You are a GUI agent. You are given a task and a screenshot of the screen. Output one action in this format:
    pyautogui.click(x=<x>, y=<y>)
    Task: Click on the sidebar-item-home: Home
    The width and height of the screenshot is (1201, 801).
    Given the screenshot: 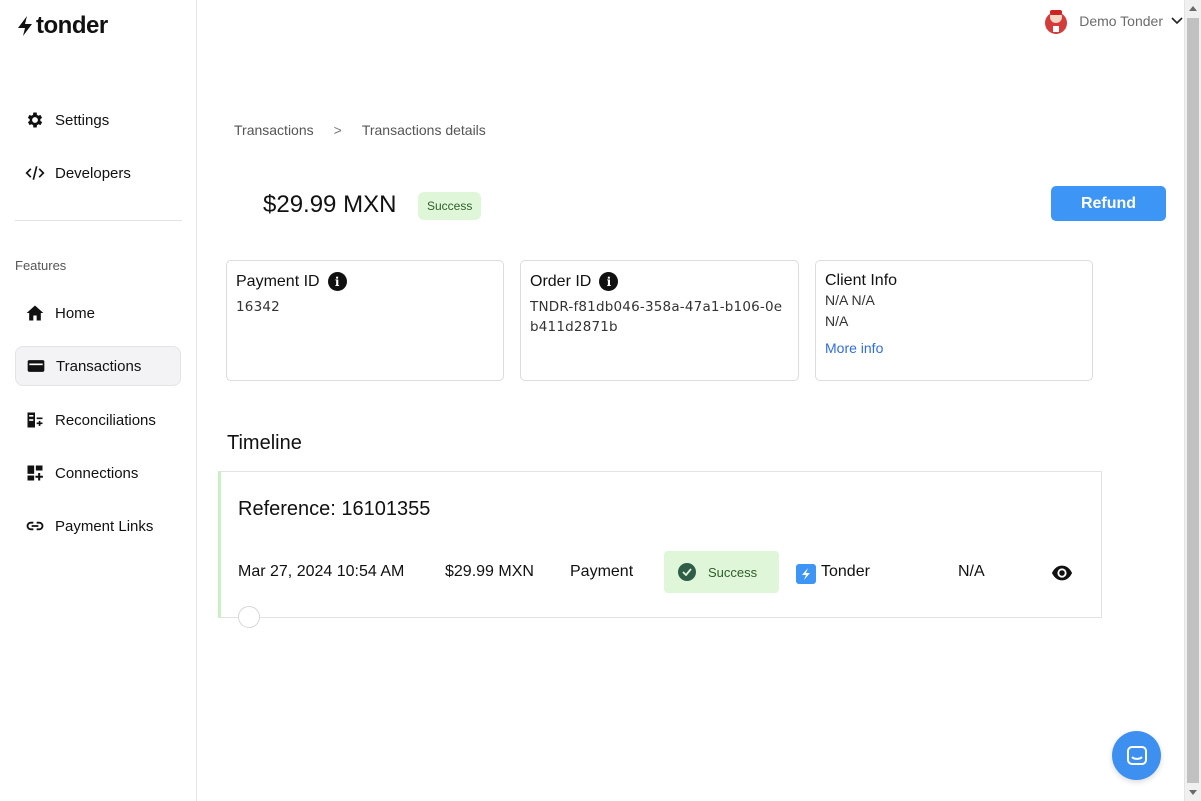 What is the action you would take?
    pyautogui.click(x=98, y=313)
    